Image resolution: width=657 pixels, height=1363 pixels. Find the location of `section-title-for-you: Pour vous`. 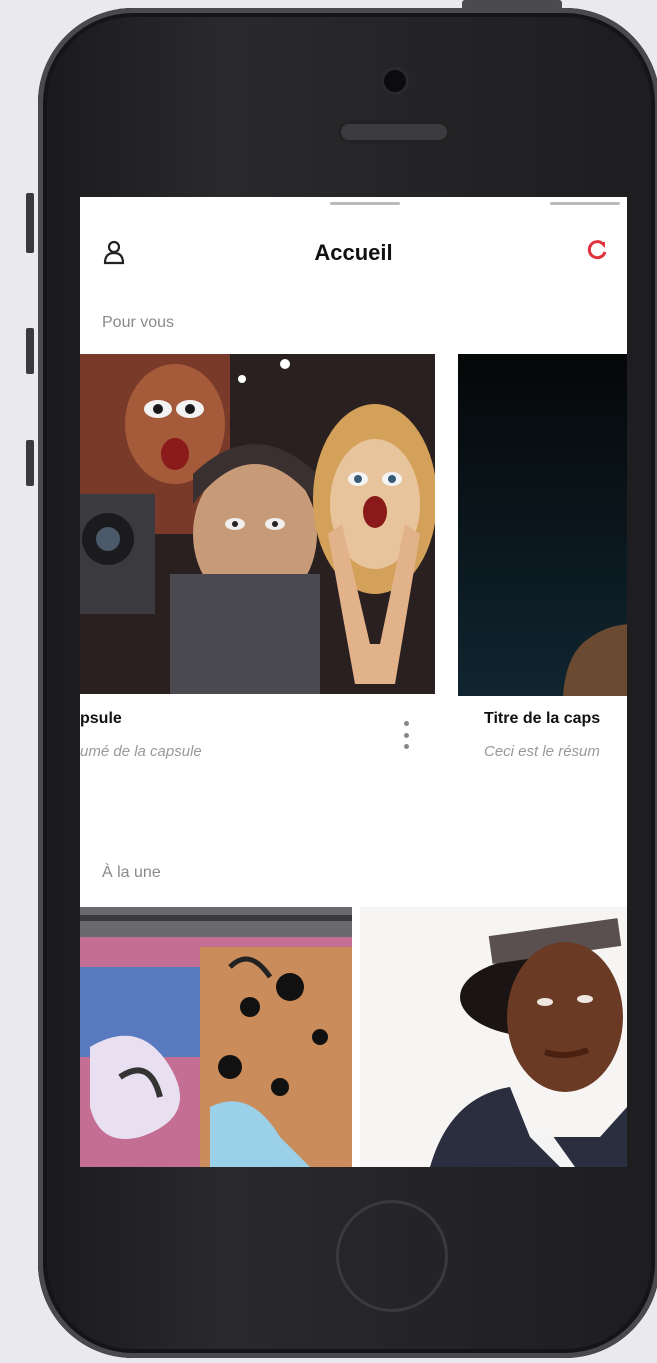

section-title-for-you: Pour vous is located at coordinates (138, 322).